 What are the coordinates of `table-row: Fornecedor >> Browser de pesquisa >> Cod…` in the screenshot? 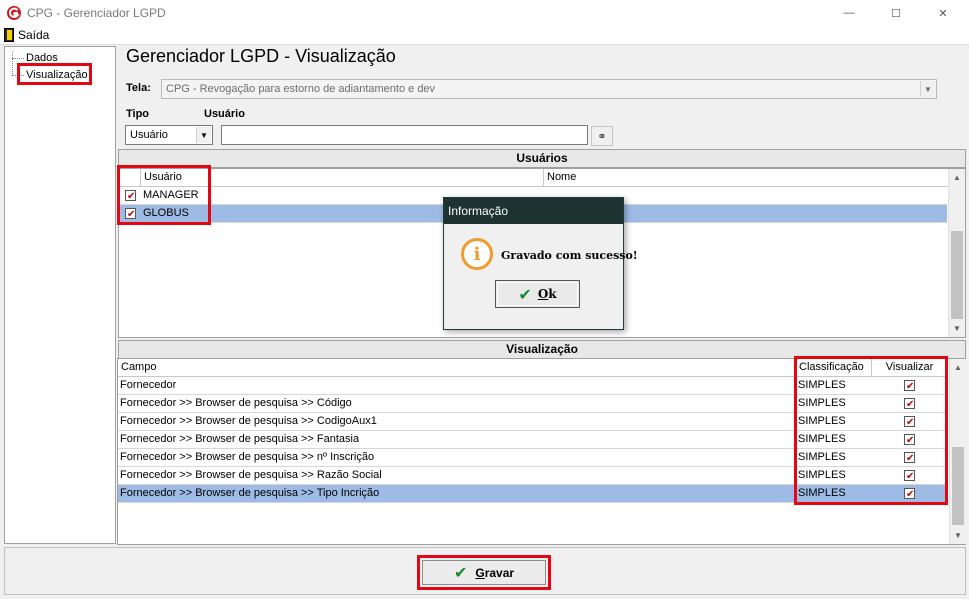 It's located at (533, 422).